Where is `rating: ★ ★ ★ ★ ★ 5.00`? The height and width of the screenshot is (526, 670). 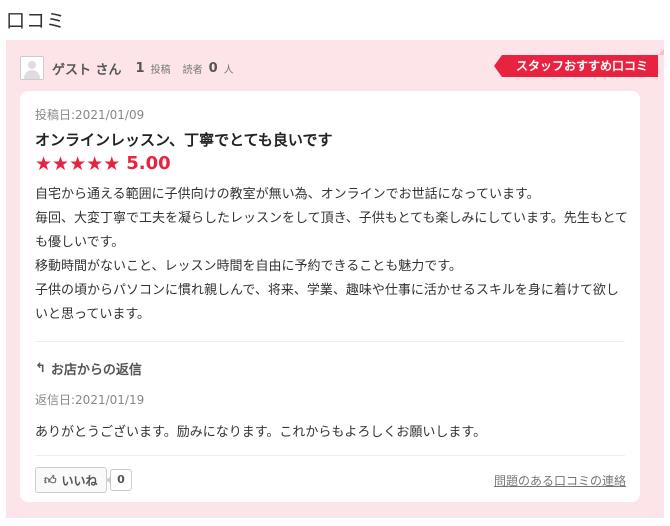 rating: ★ ★ ★ ★ ★ 5.00 is located at coordinates (103, 163).